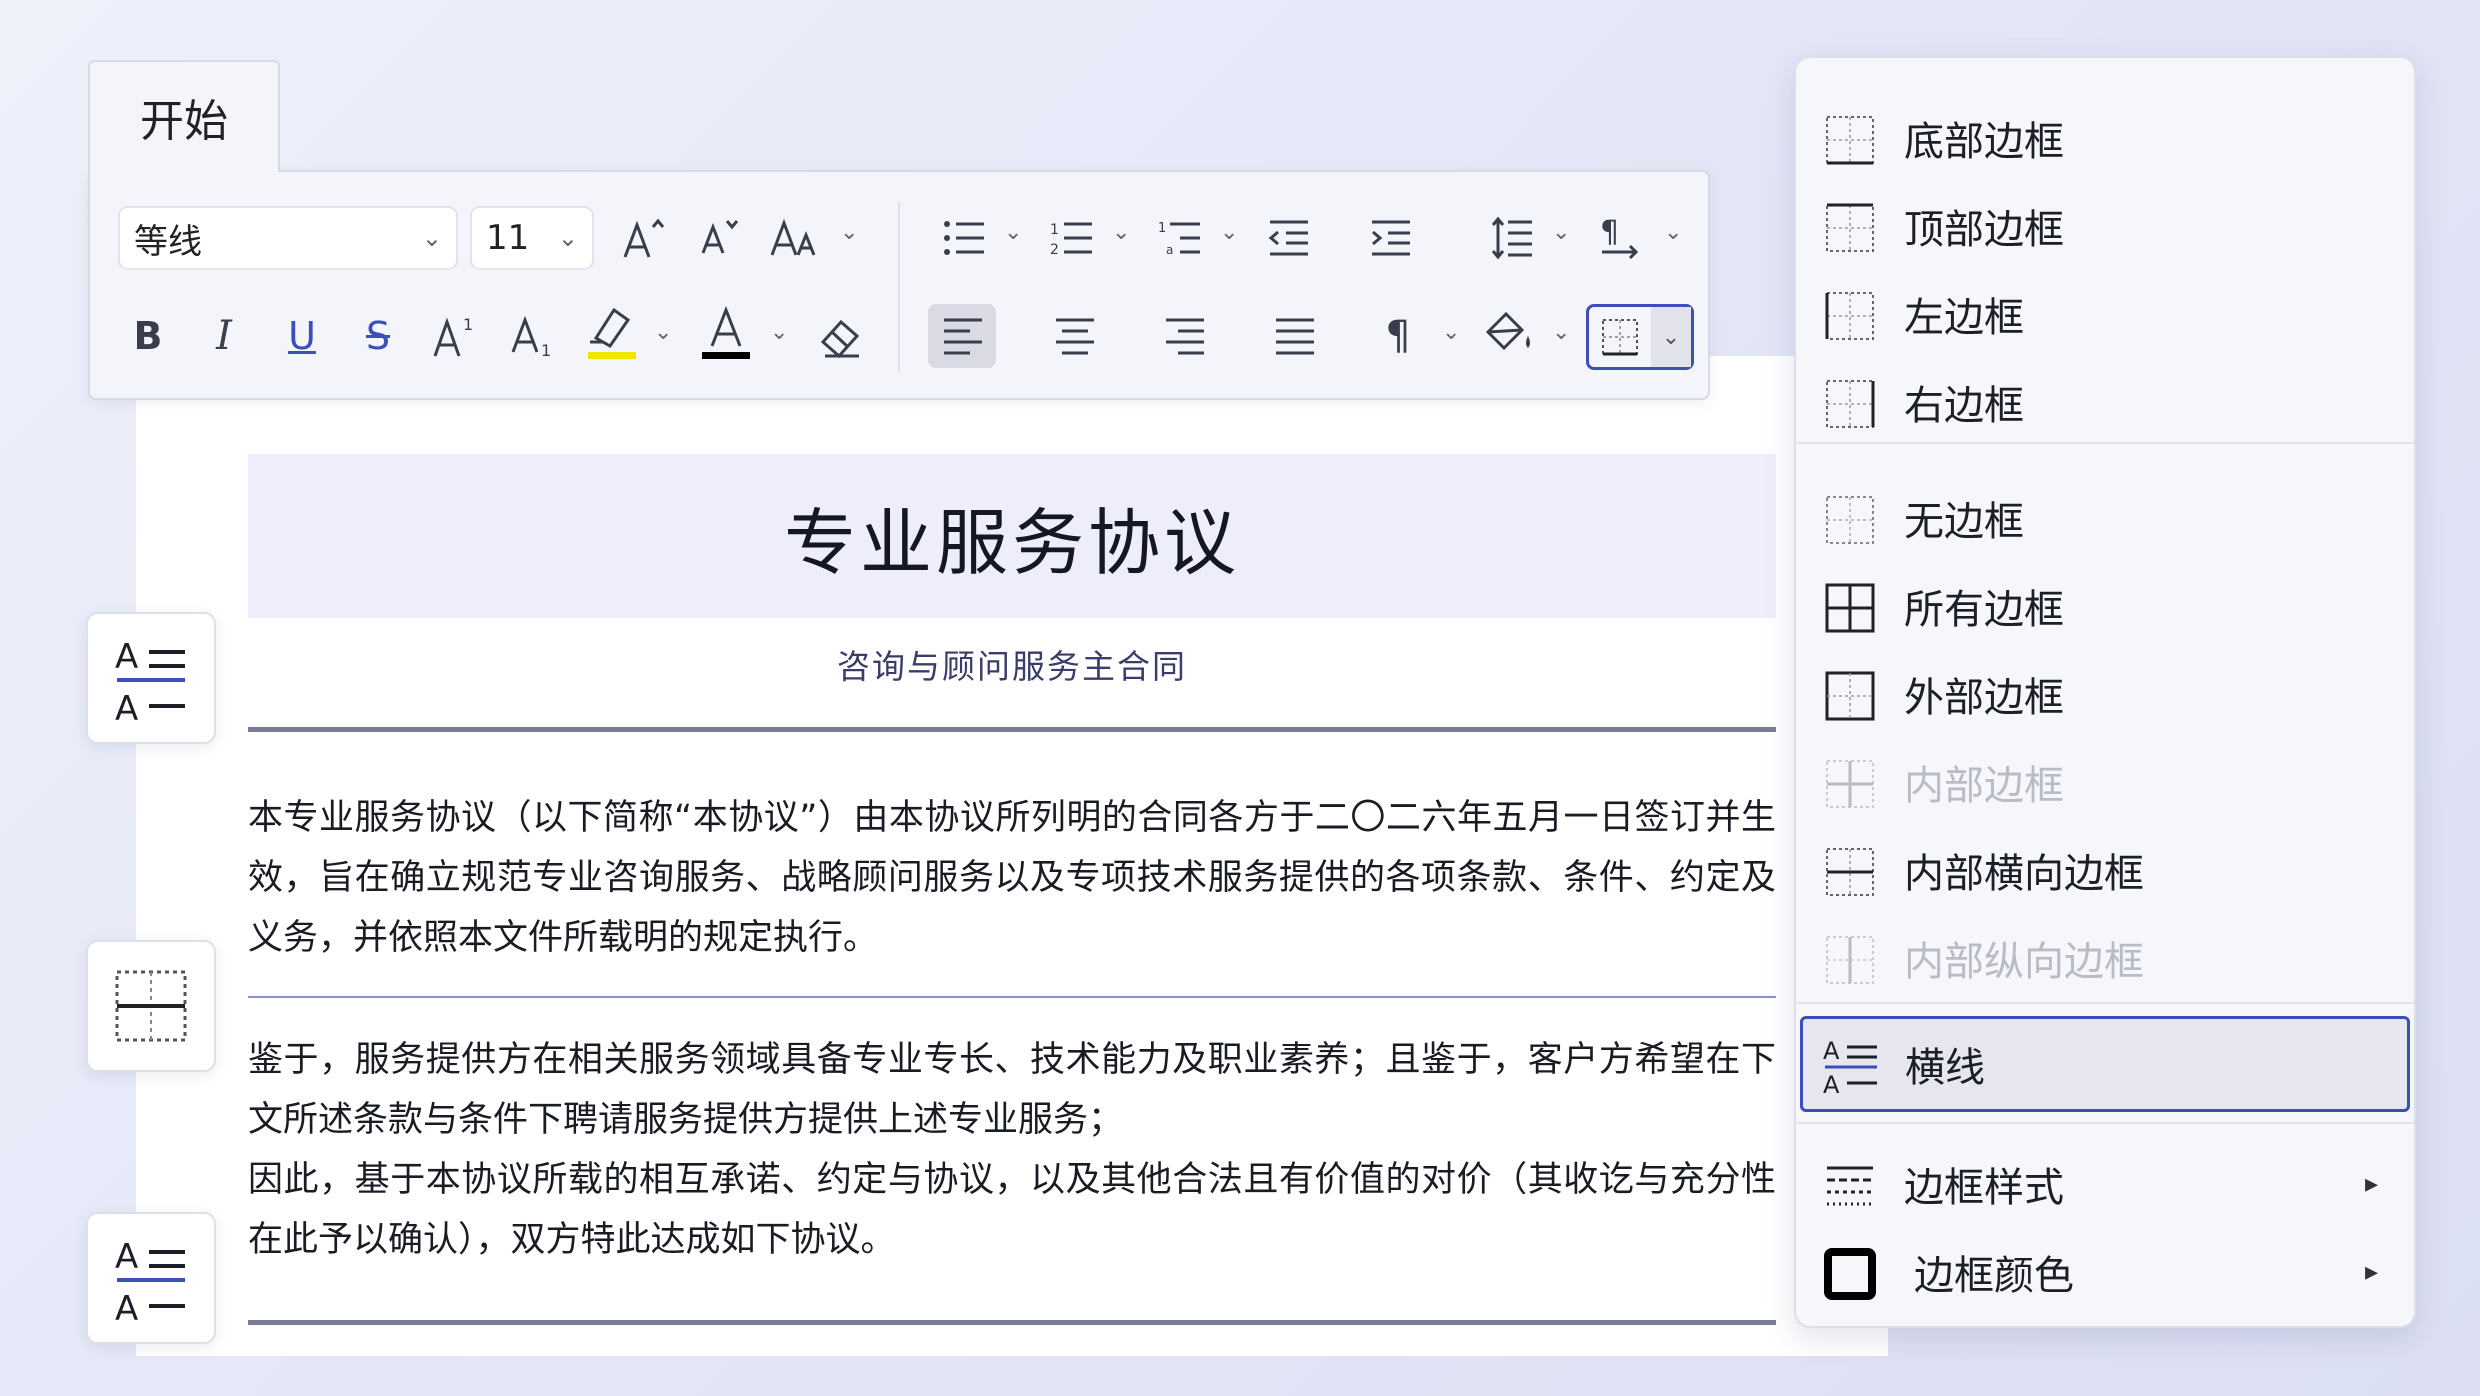 The width and height of the screenshot is (2480, 1396). Describe the element at coordinates (1850, 696) in the screenshot. I see `border-outside-icon` at that location.